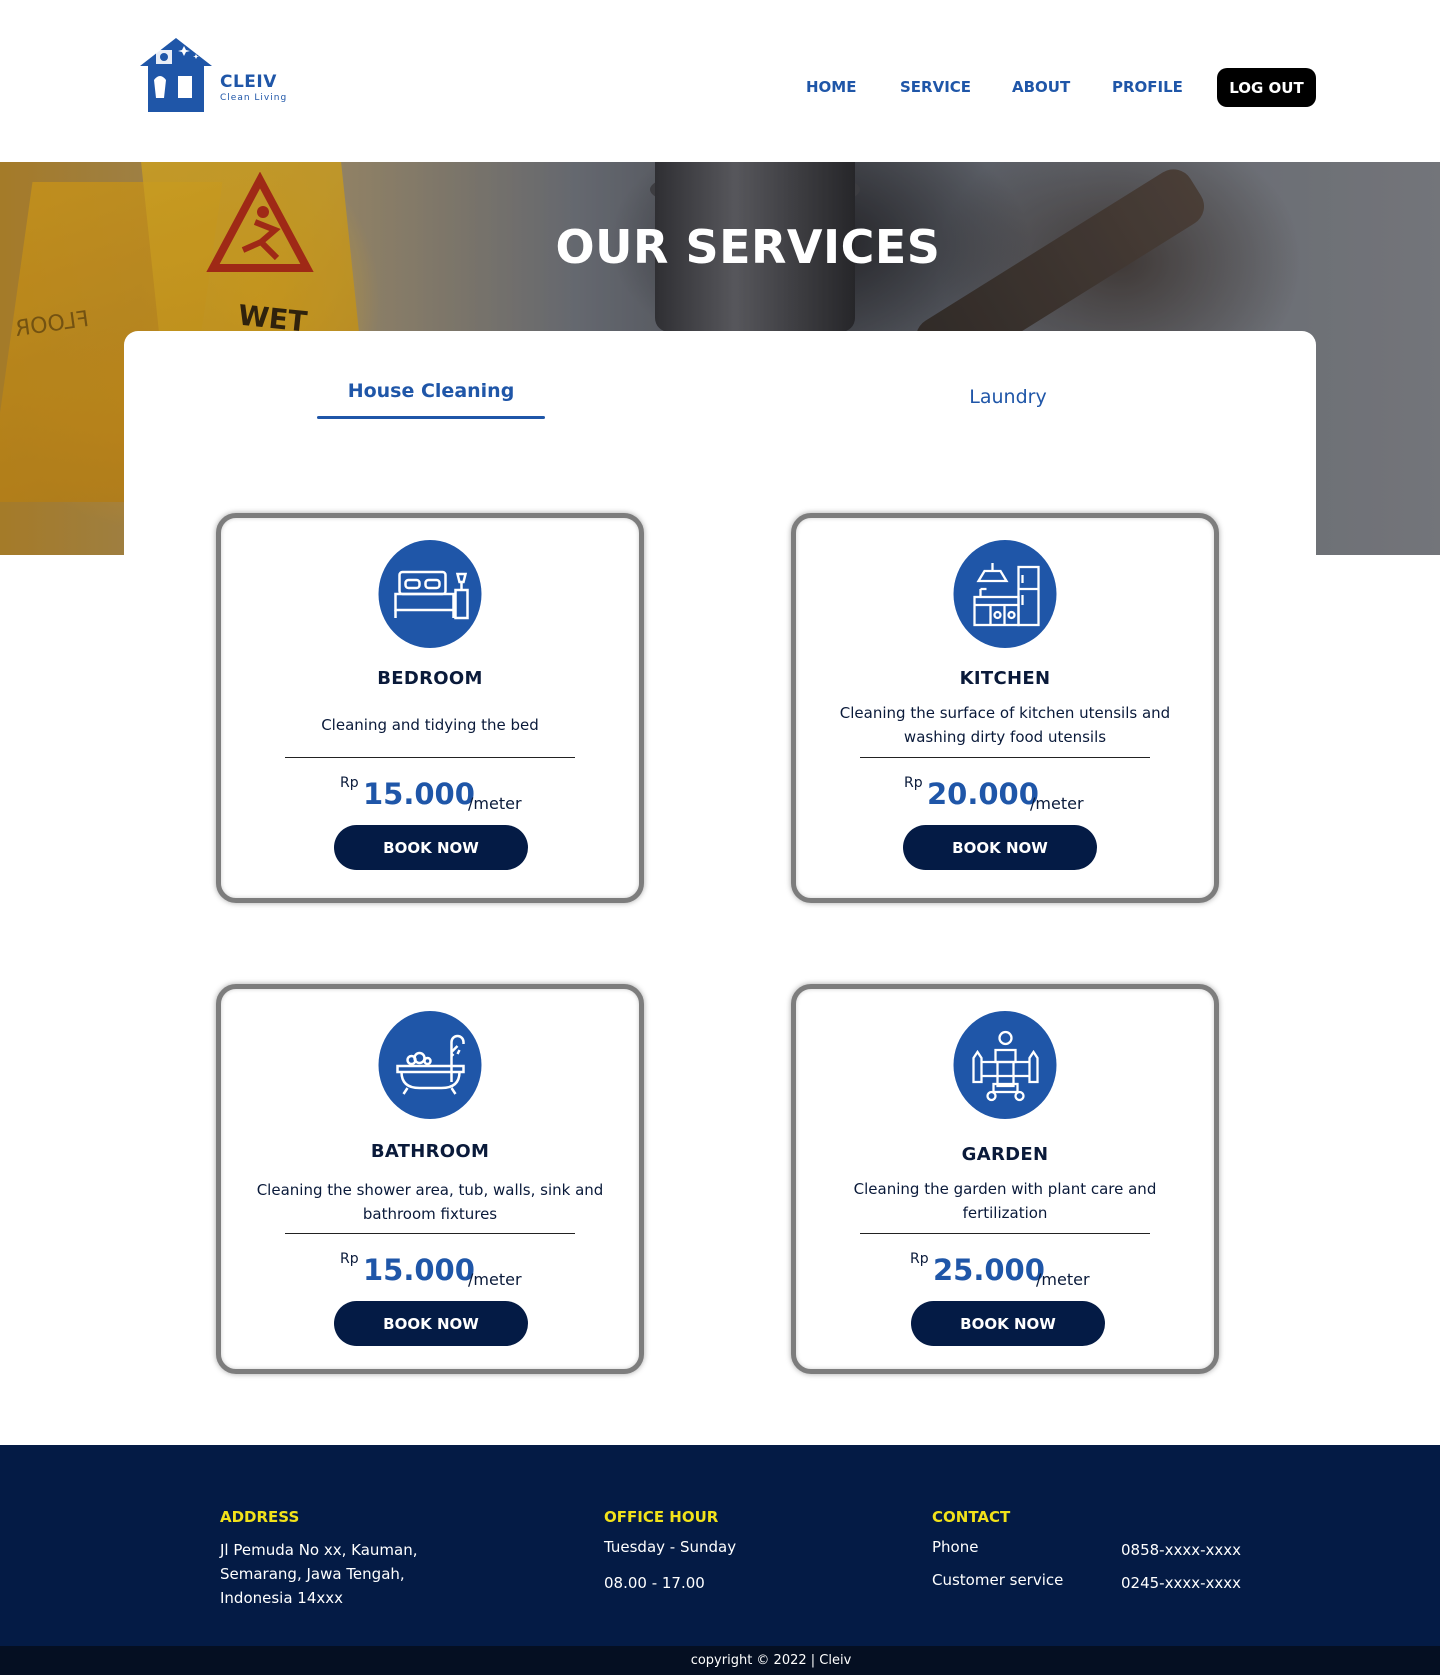 The width and height of the screenshot is (1440, 1675). Describe the element at coordinates (989, 1270) in the screenshot. I see `price-value: 25.000` at that location.